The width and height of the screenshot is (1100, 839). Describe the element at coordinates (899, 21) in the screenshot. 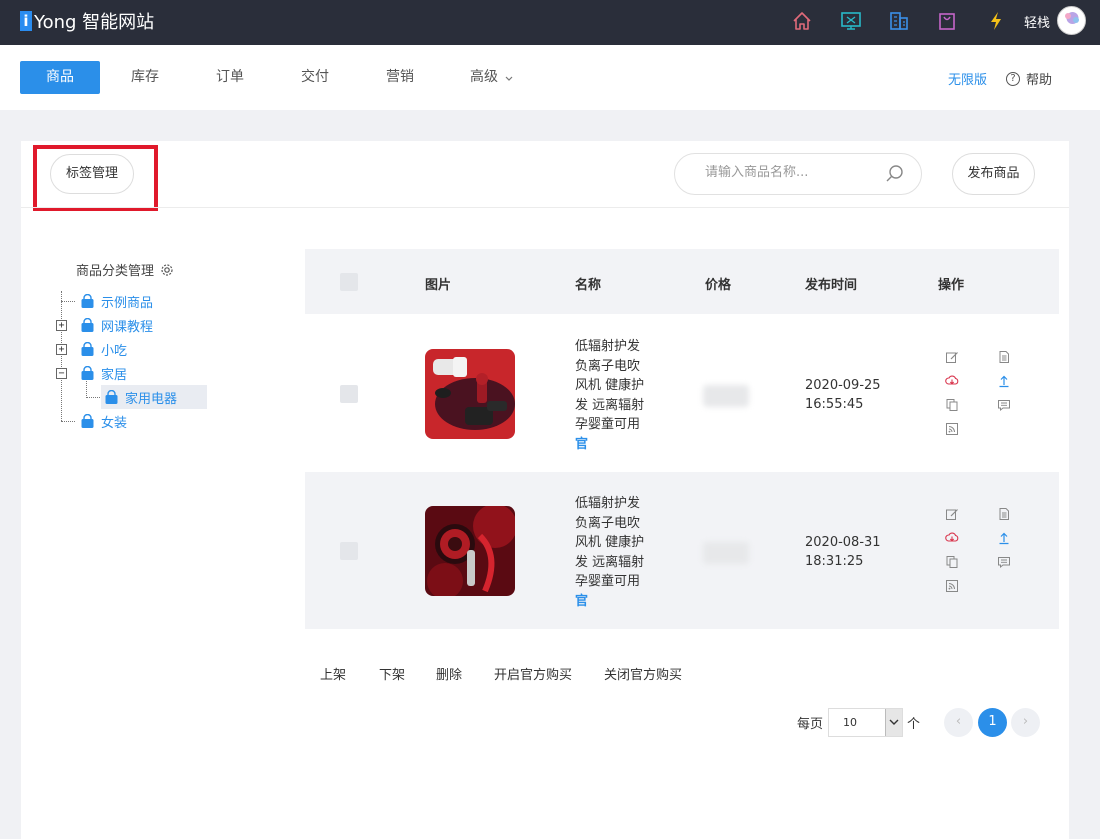

I see `building-icon` at that location.